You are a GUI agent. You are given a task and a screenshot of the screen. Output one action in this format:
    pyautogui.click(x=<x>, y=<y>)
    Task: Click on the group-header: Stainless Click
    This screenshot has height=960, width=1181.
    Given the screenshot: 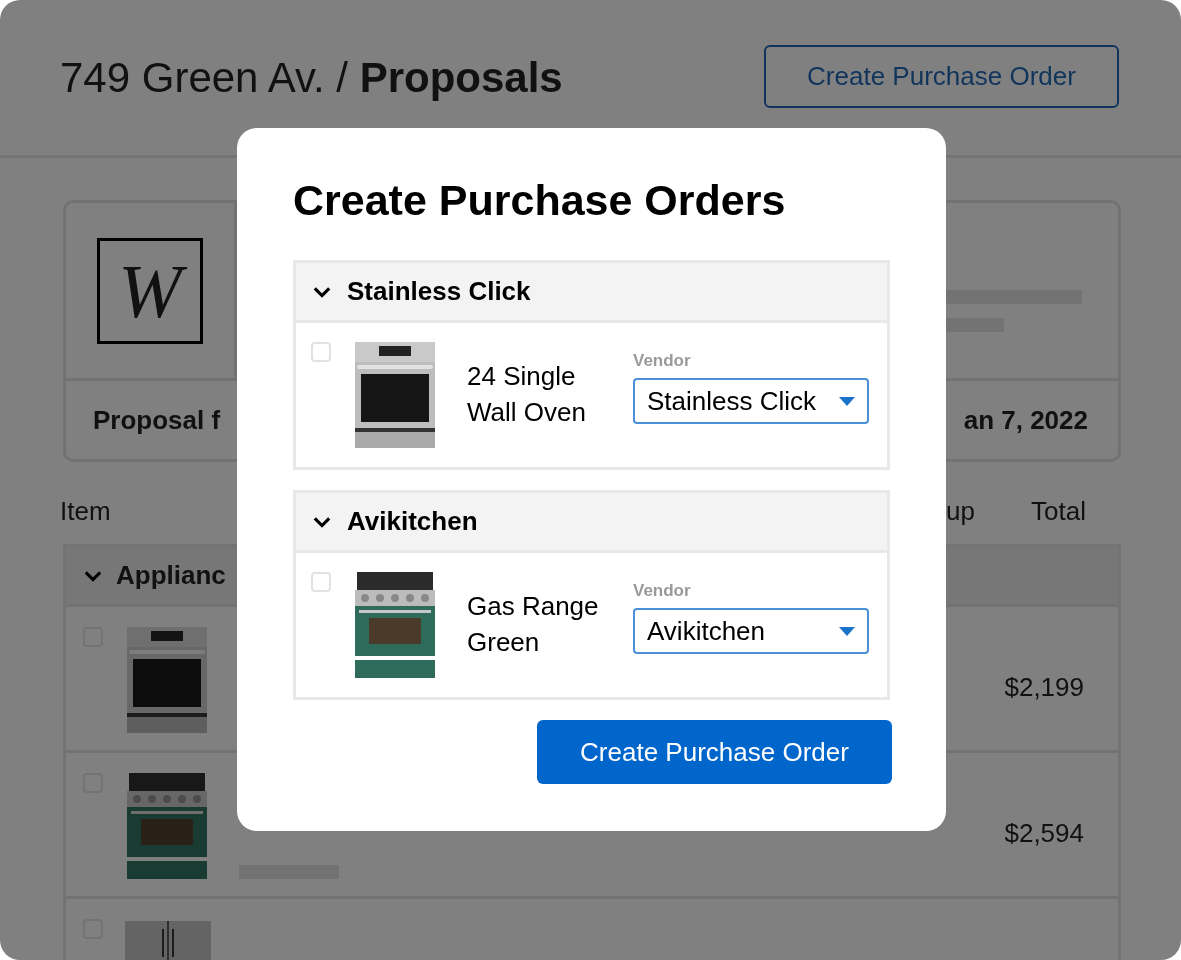 What is the action you would take?
    pyautogui.click(x=591, y=293)
    